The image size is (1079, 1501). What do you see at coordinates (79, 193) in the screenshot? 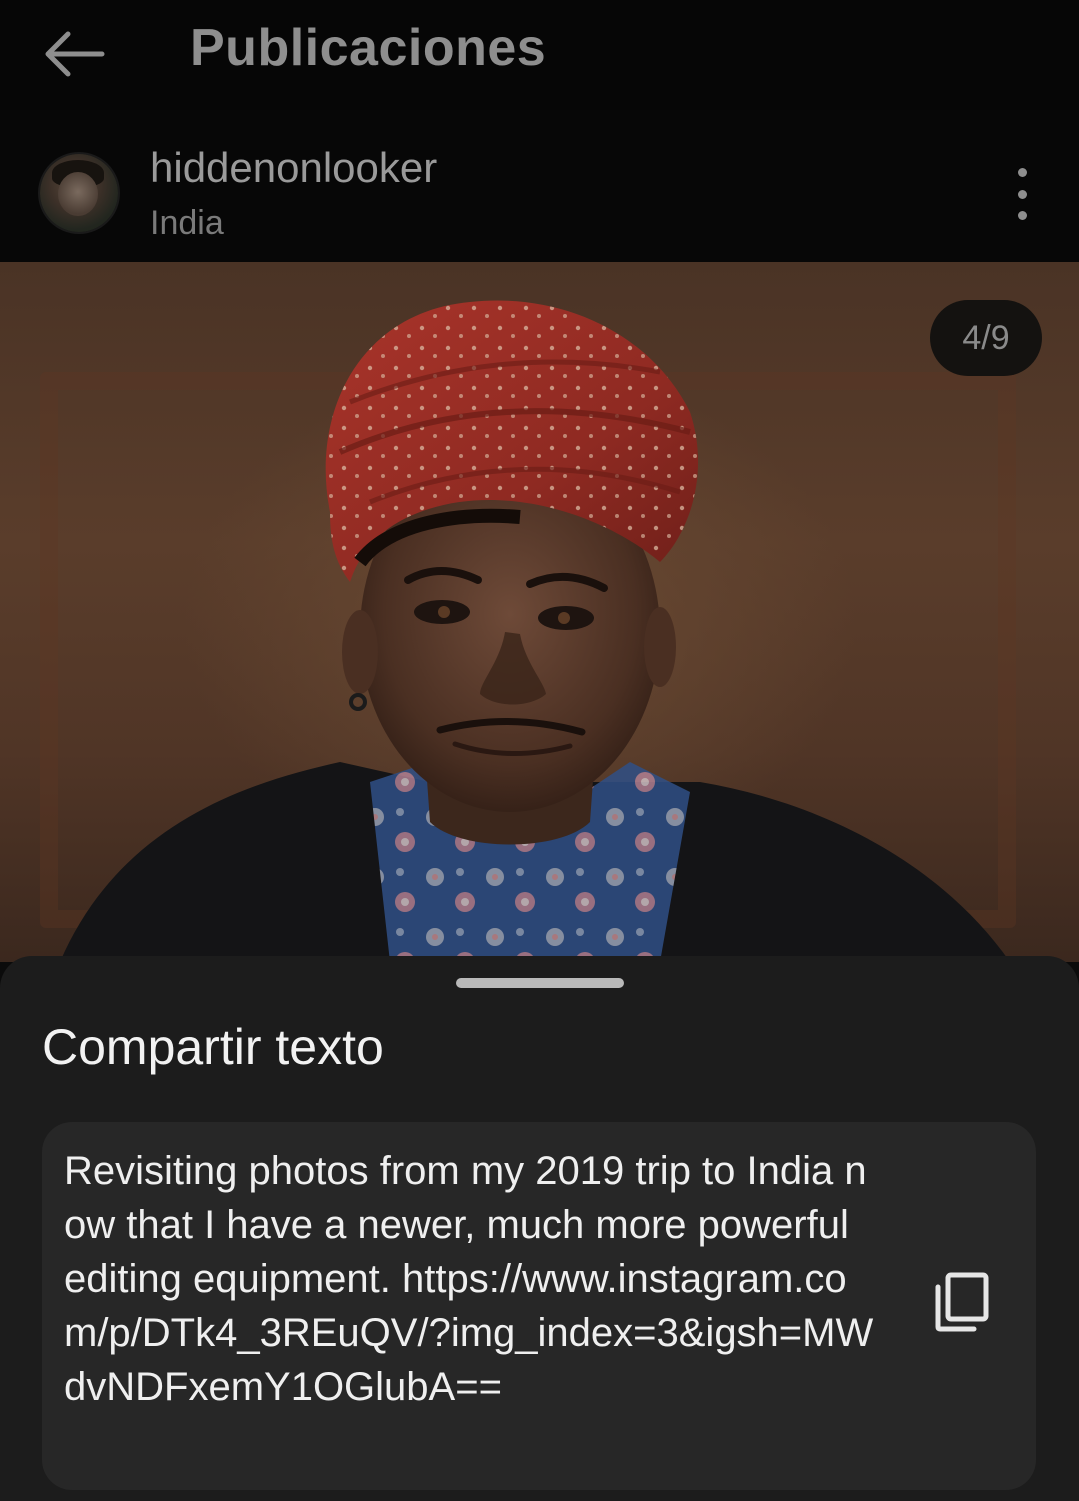
I see `avatar` at bounding box center [79, 193].